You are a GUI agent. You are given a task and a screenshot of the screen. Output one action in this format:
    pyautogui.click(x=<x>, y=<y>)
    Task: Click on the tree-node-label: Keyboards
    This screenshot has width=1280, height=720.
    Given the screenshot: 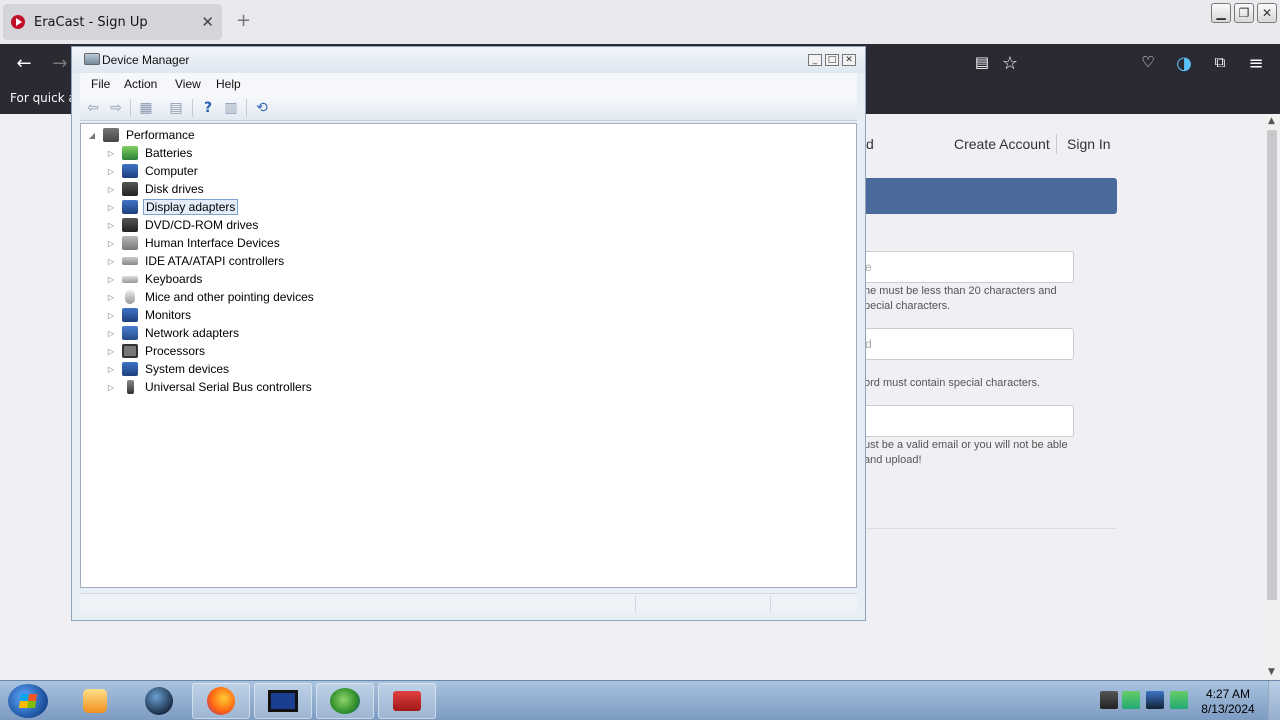 What is the action you would take?
    pyautogui.click(x=174, y=279)
    